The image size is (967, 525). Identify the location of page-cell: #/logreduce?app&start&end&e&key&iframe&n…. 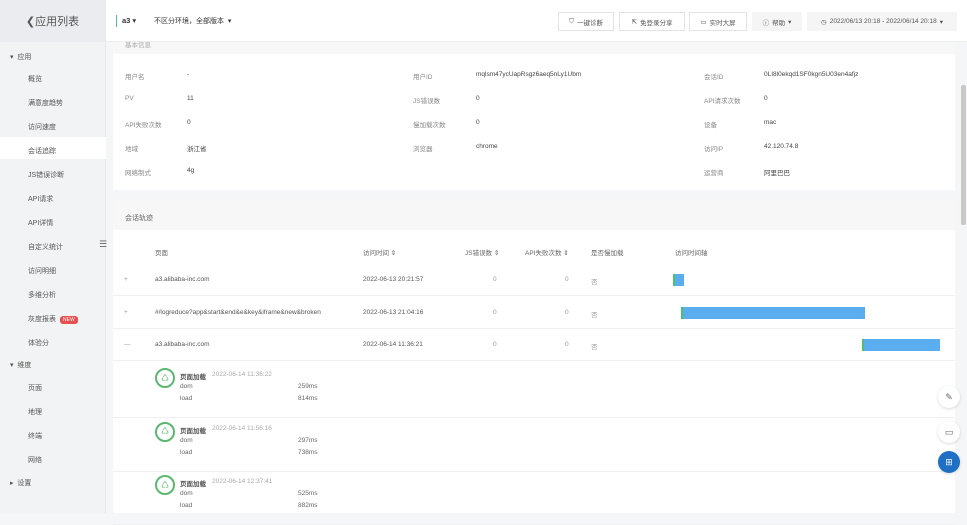
(238, 312).